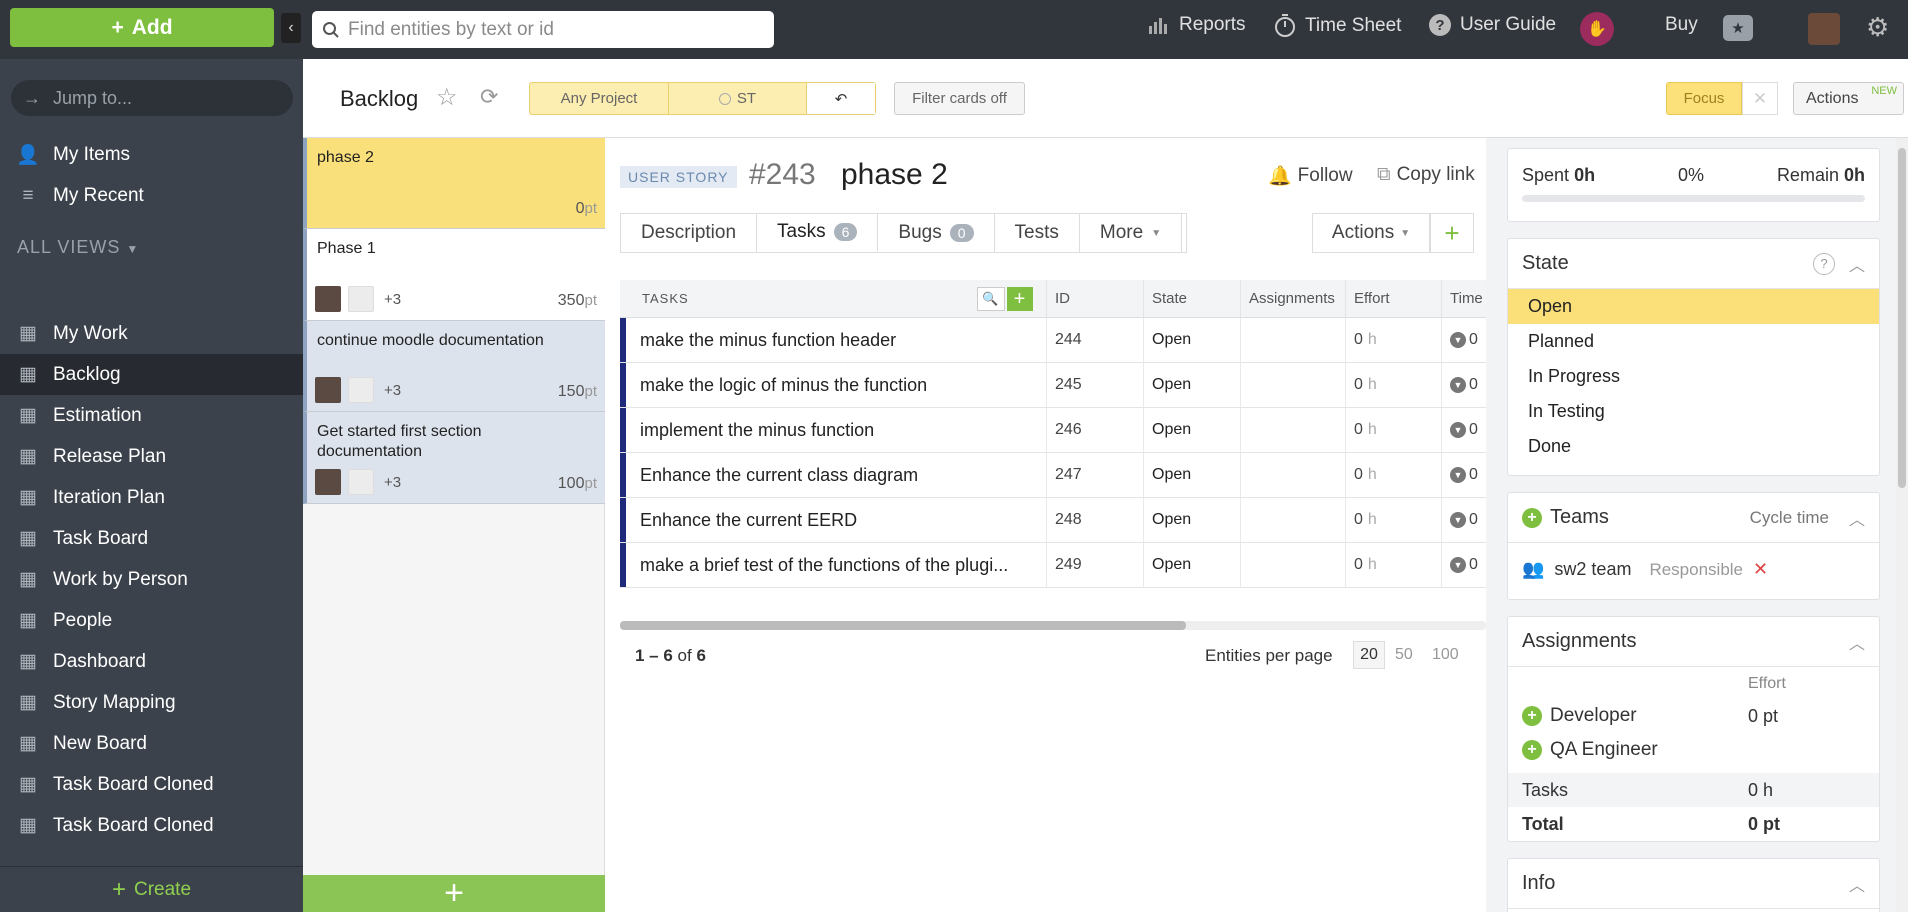 This screenshot has height=912, width=1908. I want to click on add-card-button: +, so click(454, 893).